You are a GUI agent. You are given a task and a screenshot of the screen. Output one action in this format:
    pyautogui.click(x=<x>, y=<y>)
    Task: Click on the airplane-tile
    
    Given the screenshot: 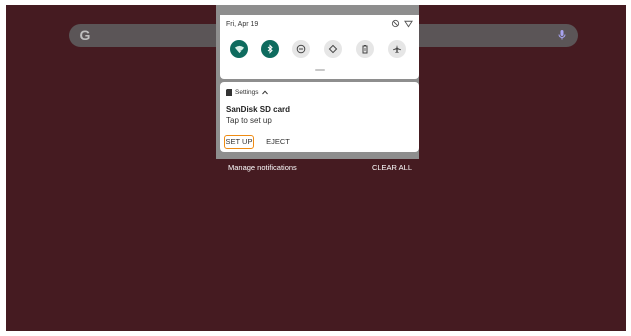 What is the action you would take?
    pyautogui.click(x=397, y=49)
    